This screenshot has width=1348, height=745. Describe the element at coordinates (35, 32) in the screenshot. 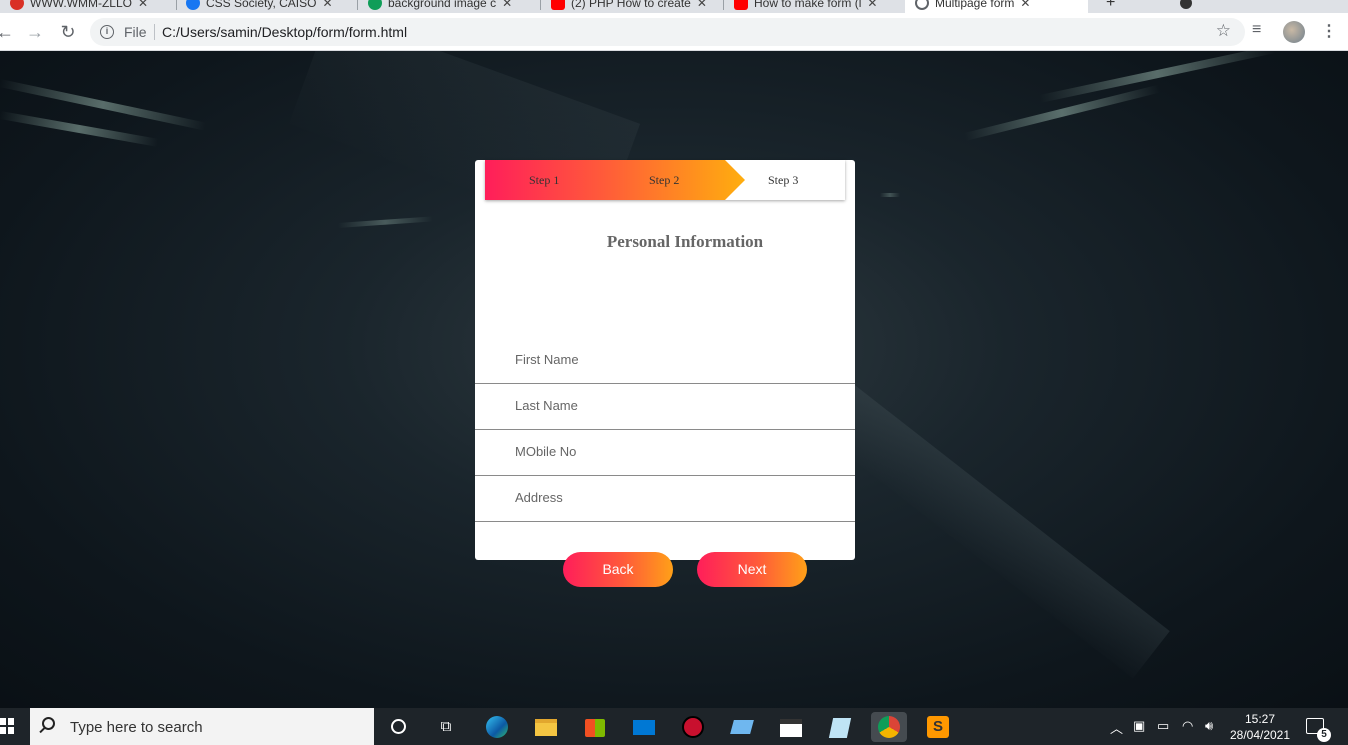

I see `forward-arrow-icon: →` at that location.